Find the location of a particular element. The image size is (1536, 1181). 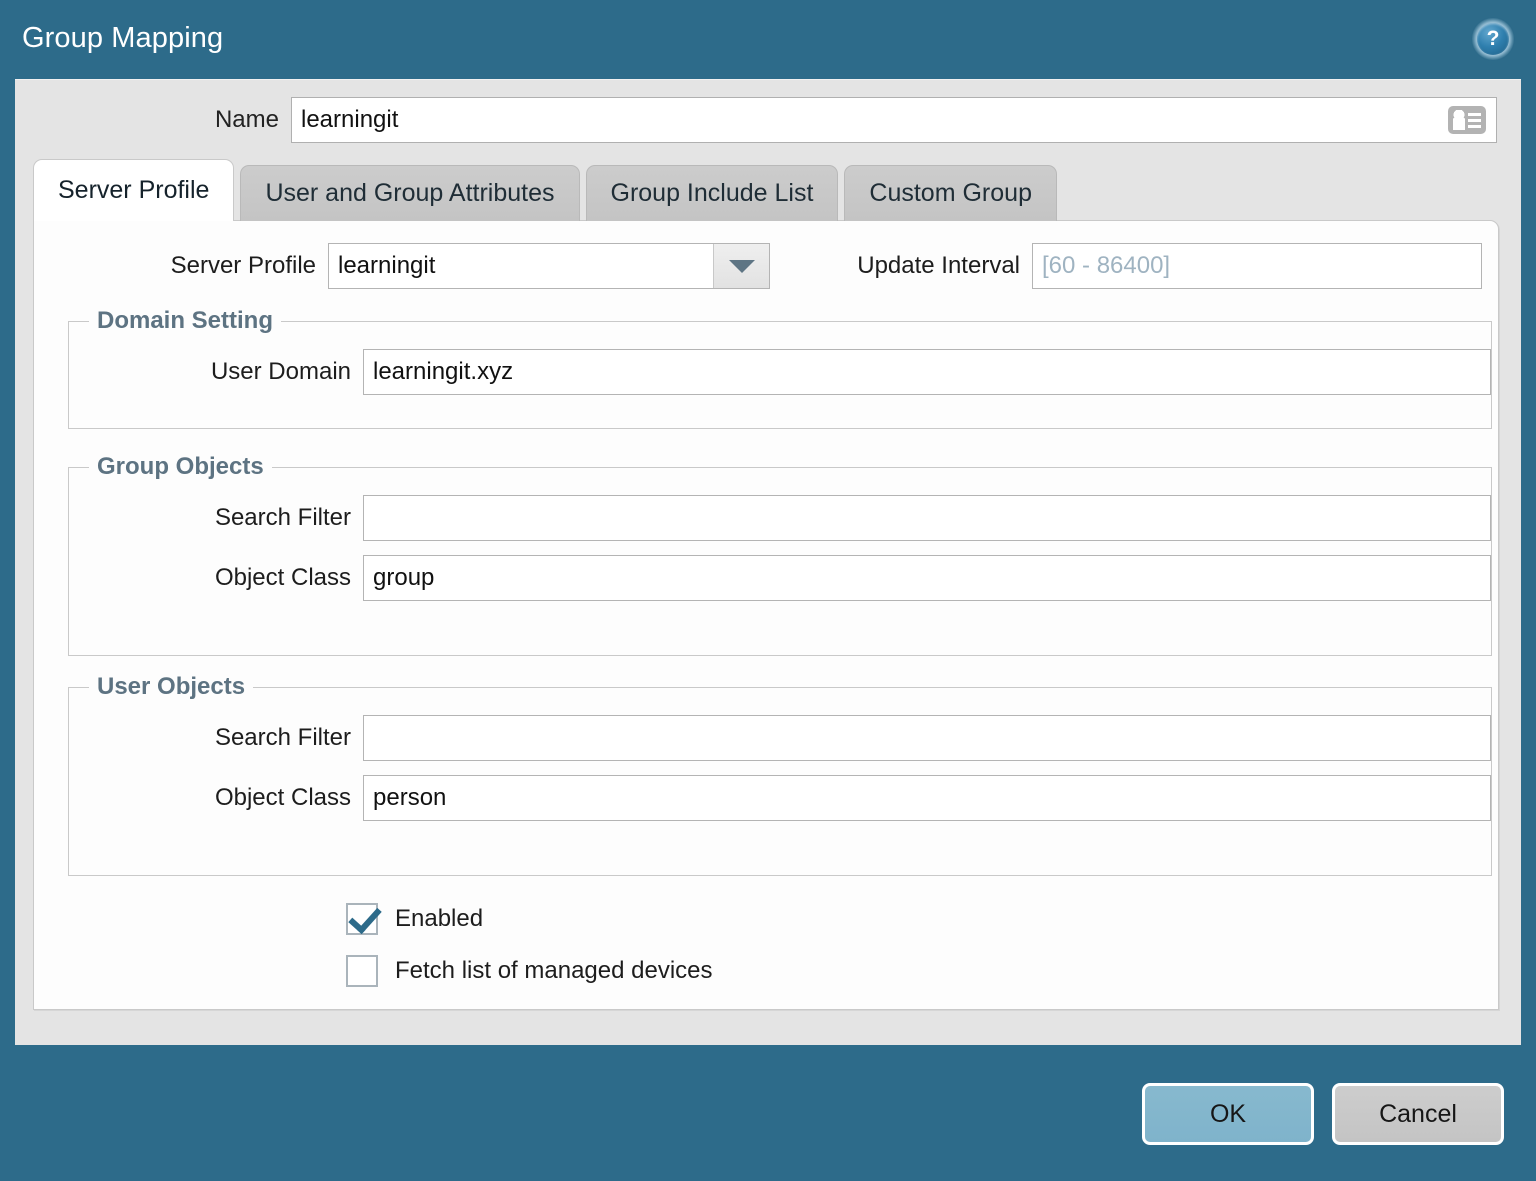

user-objects-legend: User Objects is located at coordinates (171, 686).